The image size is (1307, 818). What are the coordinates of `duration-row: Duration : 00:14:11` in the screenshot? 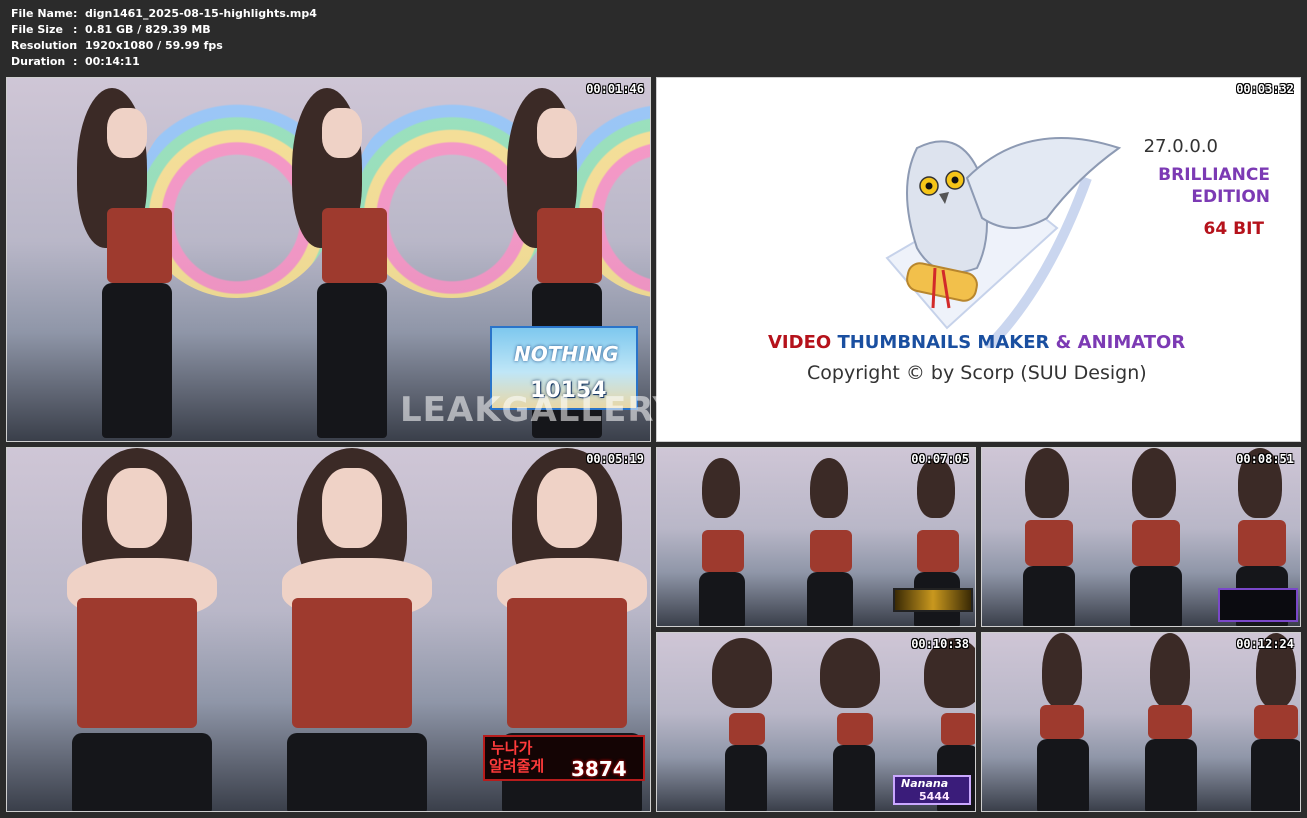 It's located at (164, 62).